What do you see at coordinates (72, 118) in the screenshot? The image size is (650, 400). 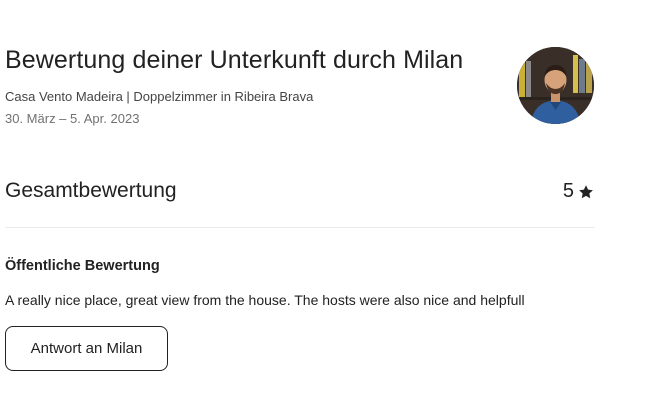 I see `stay-dates: 30. März – 5. Apr. 2023` at bounding box center [72, 118].